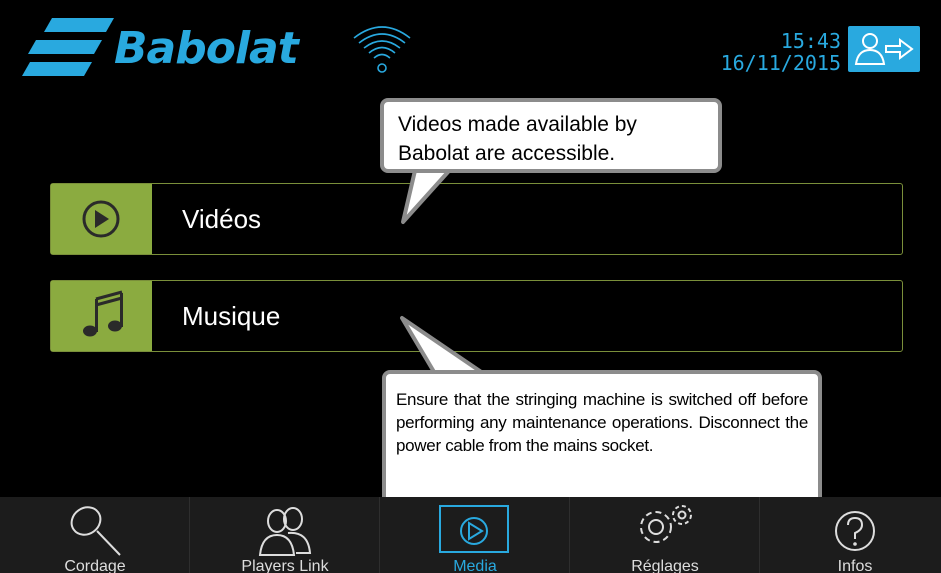 Image resolution: width=941 pixels, height=573 pixels. I want to click on clock: 15:43 16/11/2015, so click(781, 52).